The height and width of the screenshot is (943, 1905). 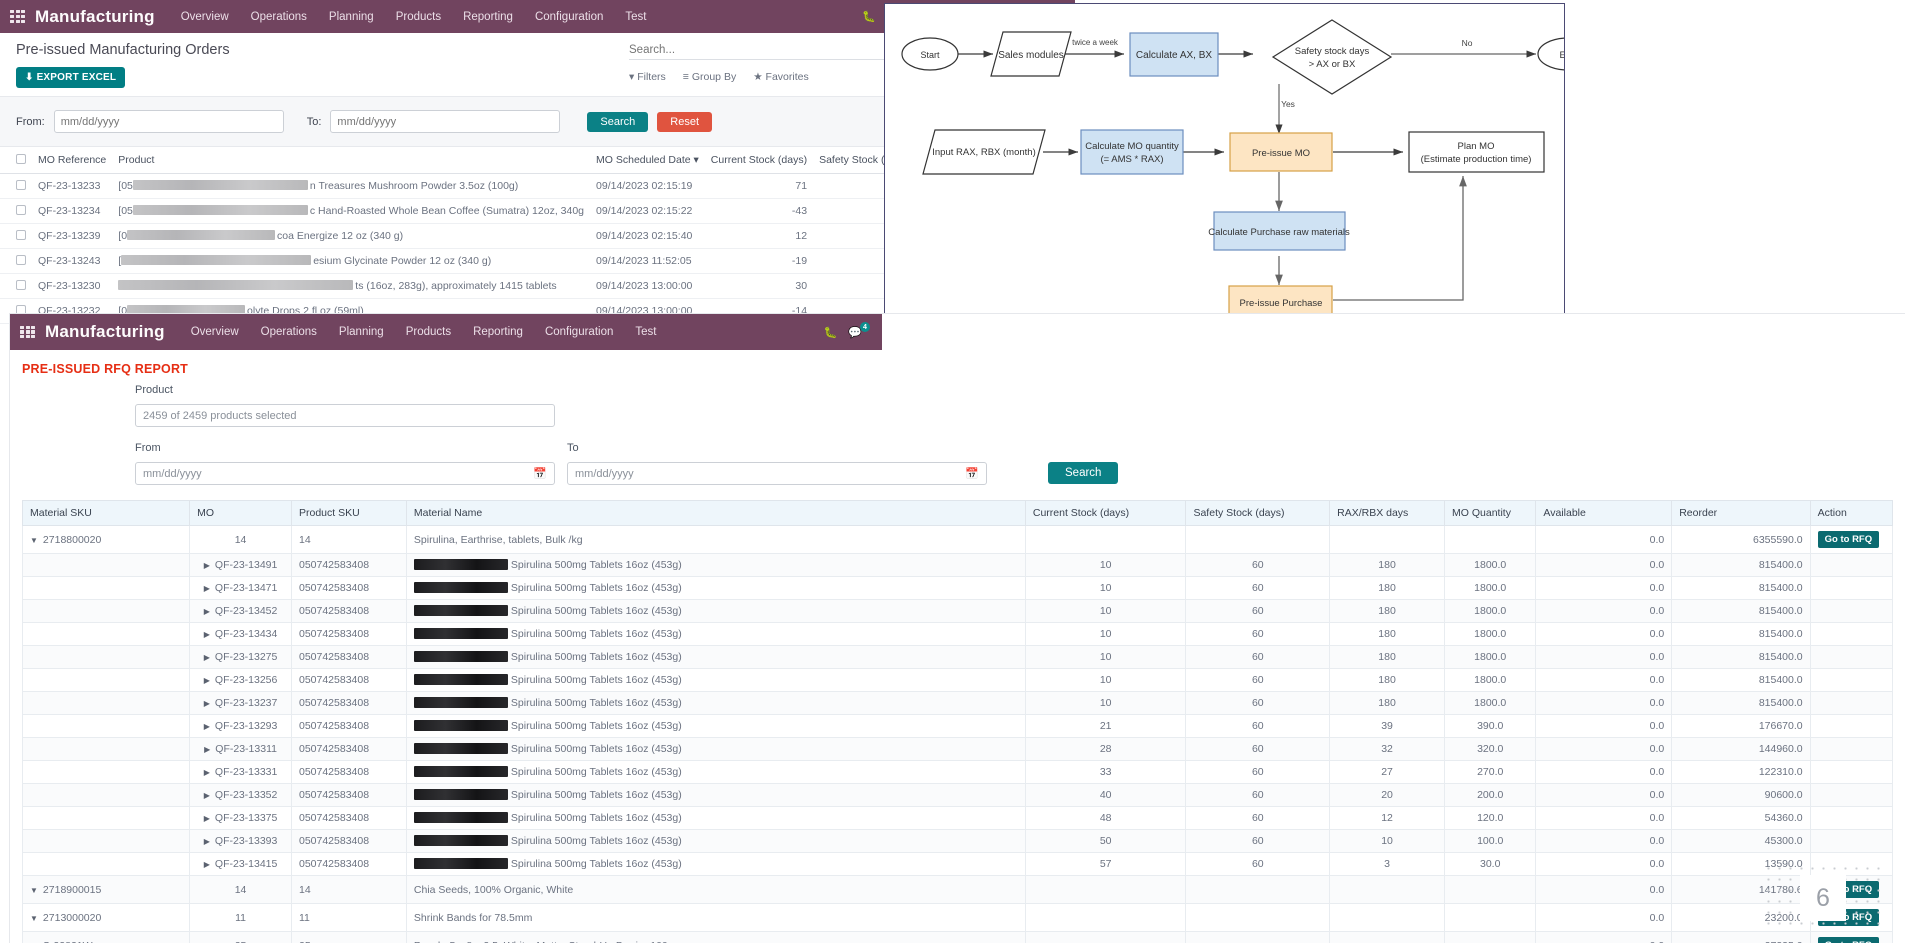 I want to click on from-date-input, so click(x=168, y=121).